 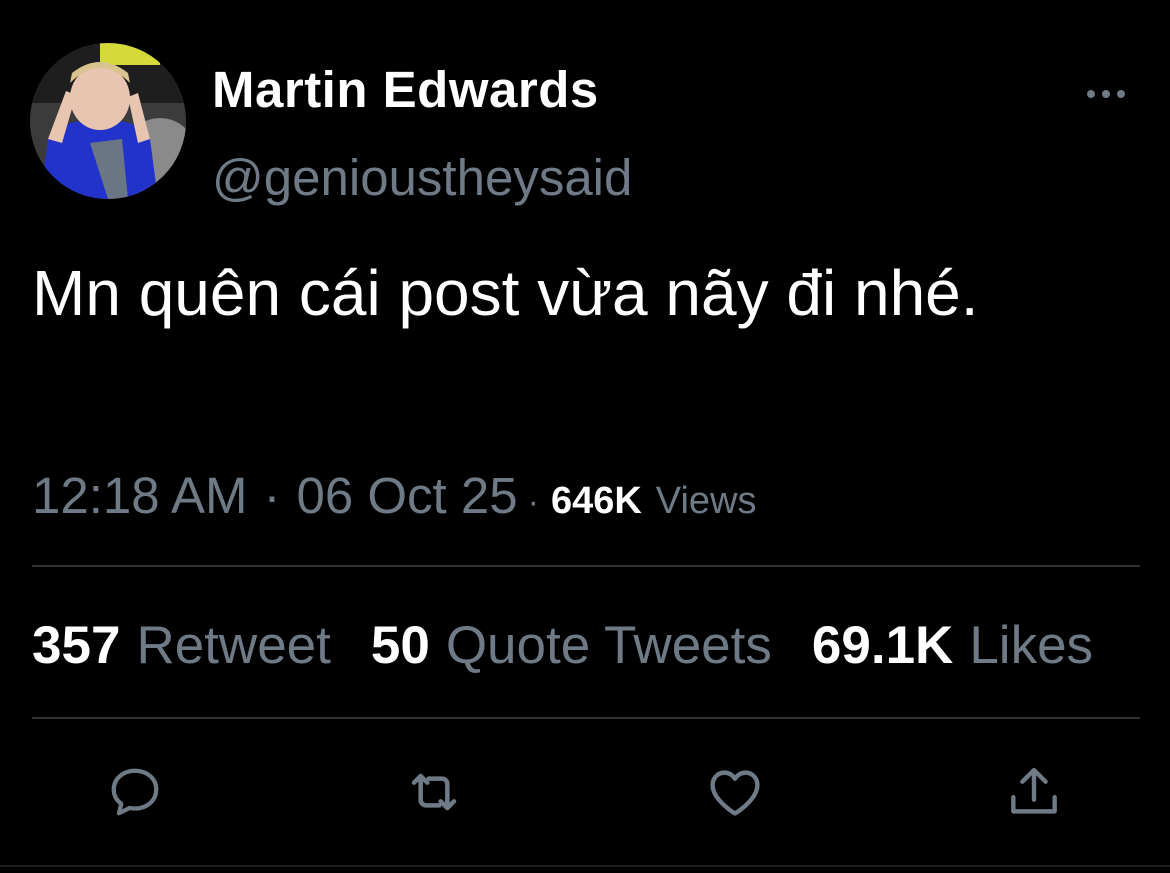 I want to click on quote-tweets-stat: 50 Quote Tweets, so click(x=571, y=645).